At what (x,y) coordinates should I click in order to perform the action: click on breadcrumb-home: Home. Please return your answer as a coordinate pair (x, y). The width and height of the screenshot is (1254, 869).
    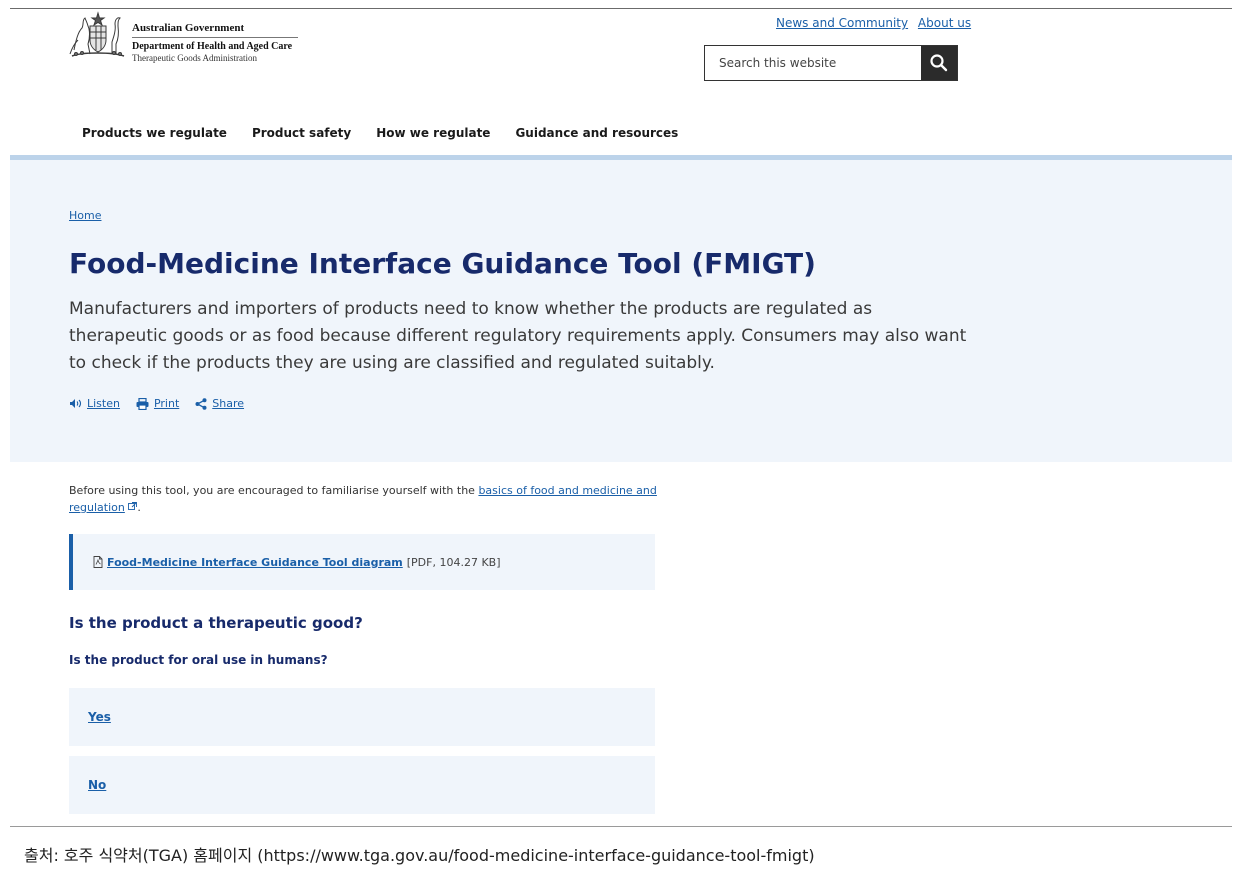
    Looking at the image, I should click on (85, 215).